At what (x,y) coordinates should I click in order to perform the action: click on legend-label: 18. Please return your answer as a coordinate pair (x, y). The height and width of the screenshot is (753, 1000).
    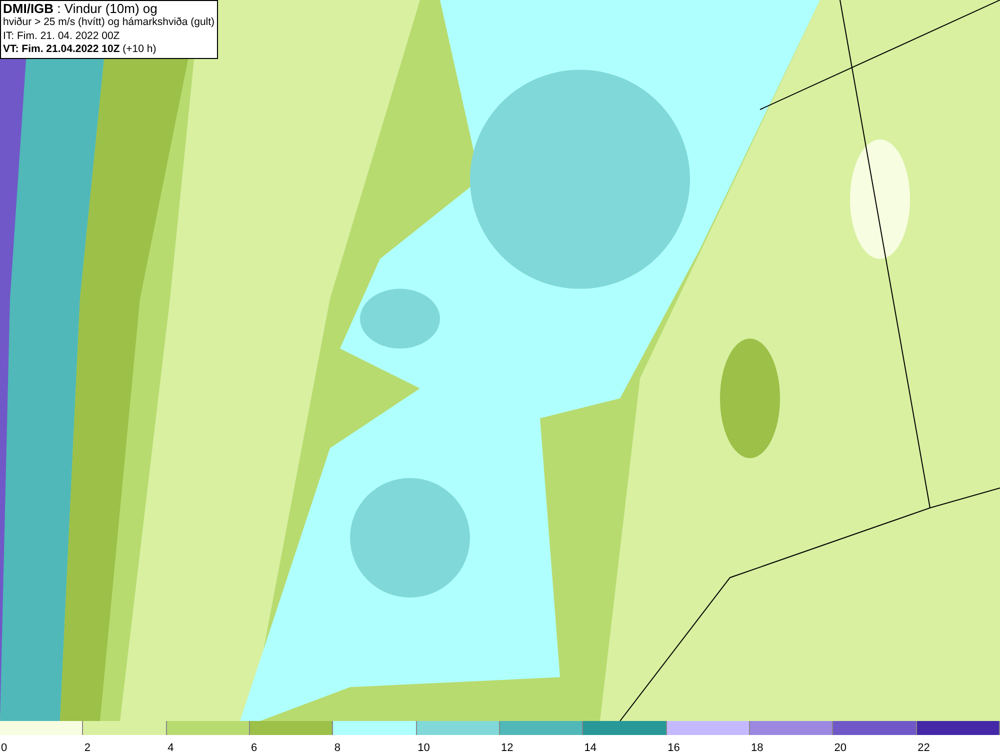
    Looking at the image, I should click on (757, 747).